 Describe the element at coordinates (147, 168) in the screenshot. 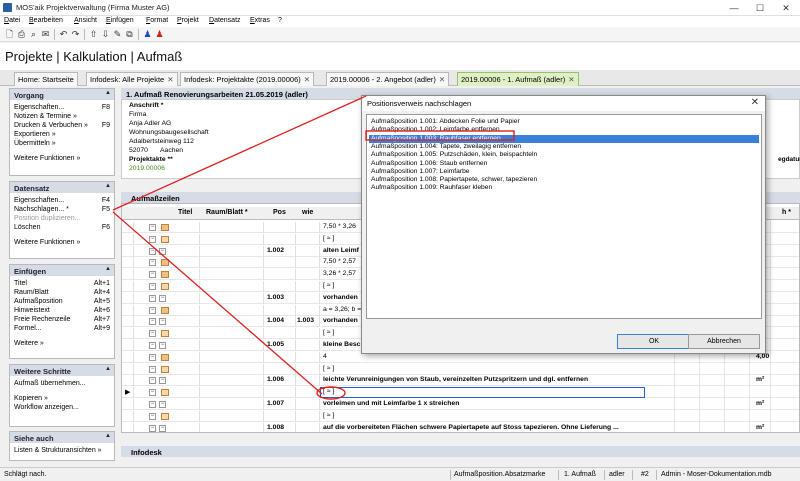

I see `project-number: 2019.00006` at that location.